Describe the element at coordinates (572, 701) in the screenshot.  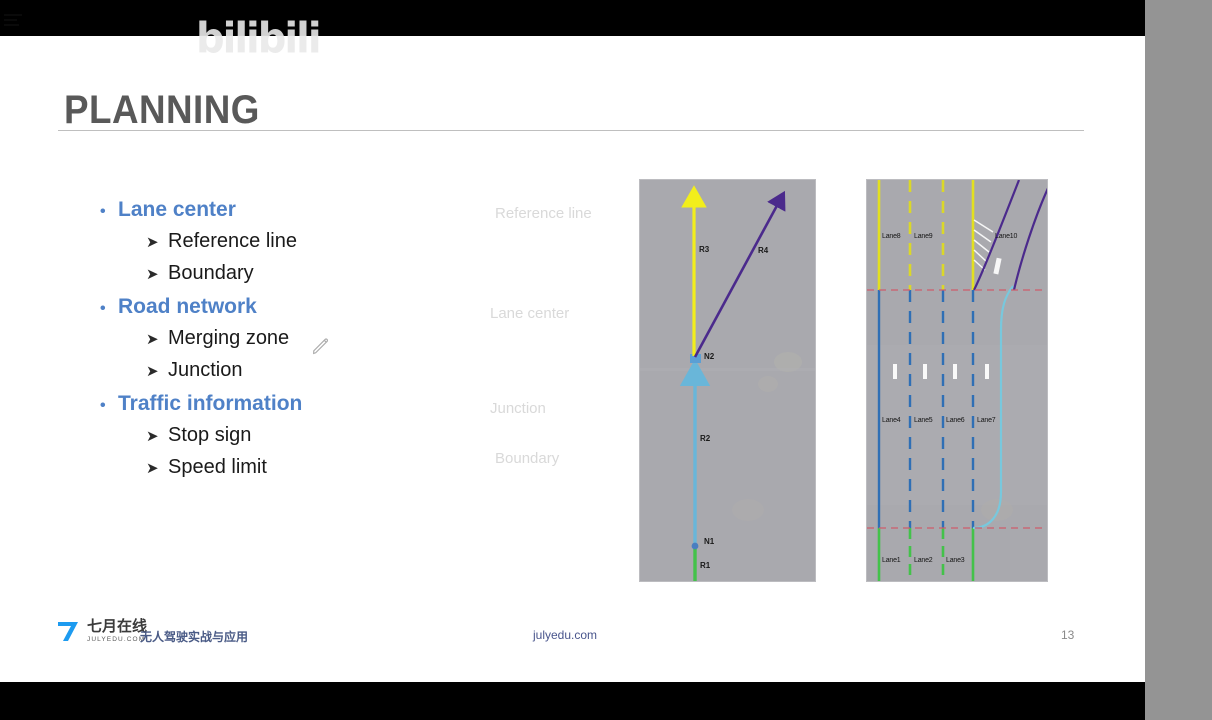
I see `player-letterbox-bottom` at that location.